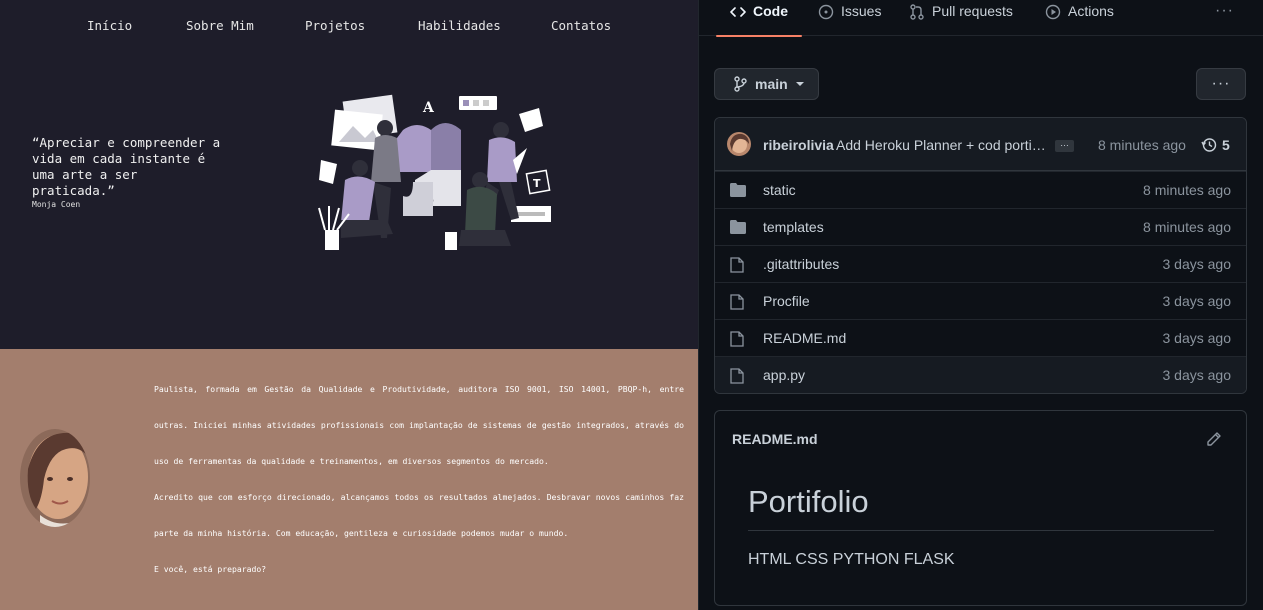  What do you see at coordinates (980, 374) in the screenshot?
I see `file-row: app.py 3 days ago` at bounding box center [980, 374].